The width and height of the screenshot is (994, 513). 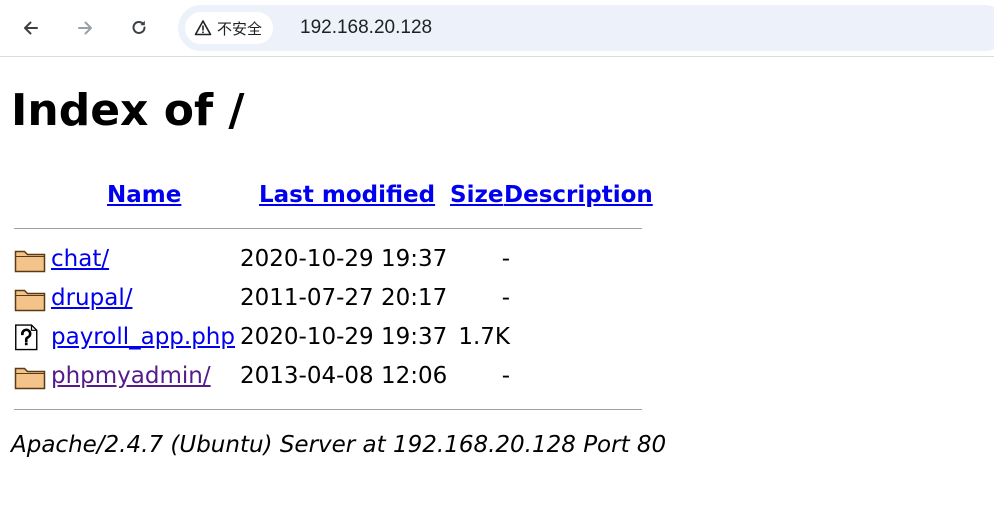 I want to click on listing-row: phpmyadmin/ 2013-04-08 12:06 -, so click(x=328, y=376).